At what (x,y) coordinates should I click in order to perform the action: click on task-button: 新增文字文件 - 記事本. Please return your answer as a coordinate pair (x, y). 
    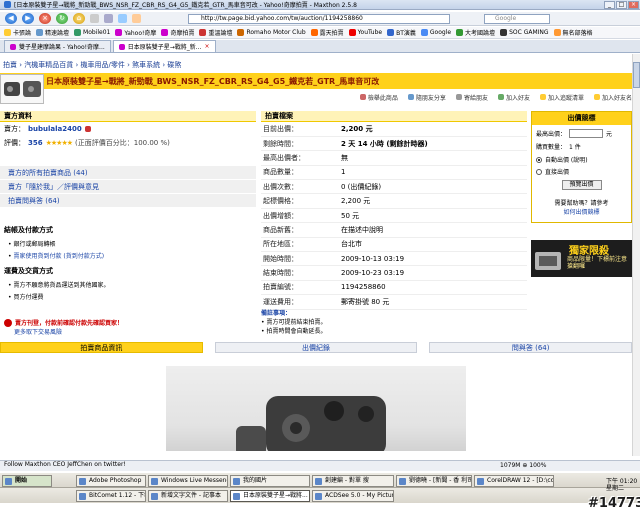
    Looking at the image, I should click on (188, 496).